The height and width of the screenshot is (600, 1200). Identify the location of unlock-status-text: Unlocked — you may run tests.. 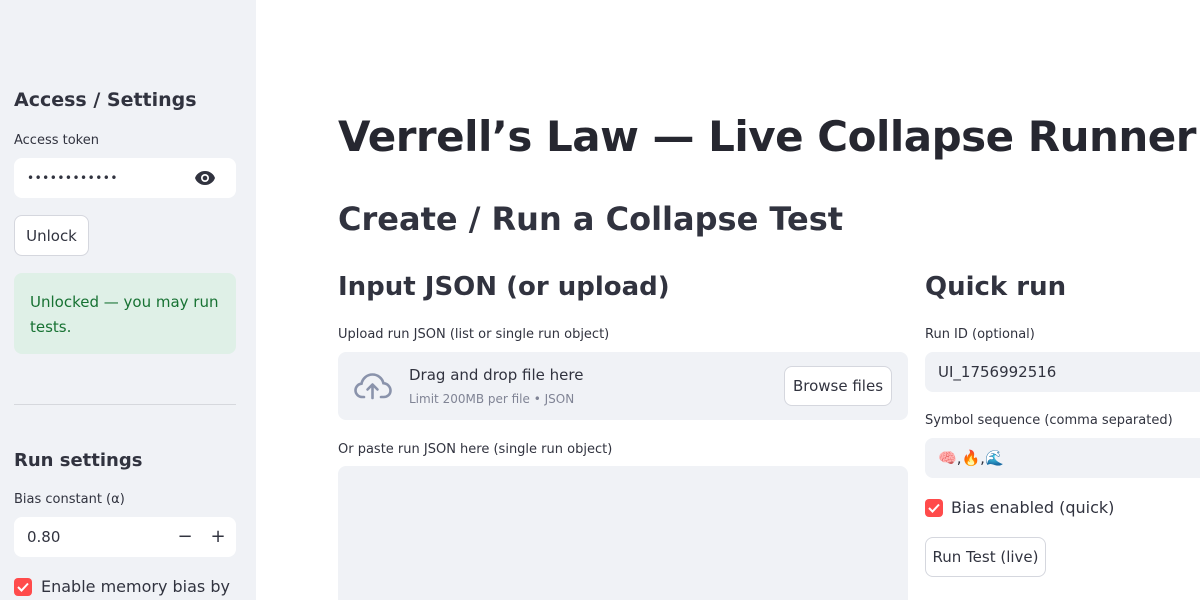
(124, 314).